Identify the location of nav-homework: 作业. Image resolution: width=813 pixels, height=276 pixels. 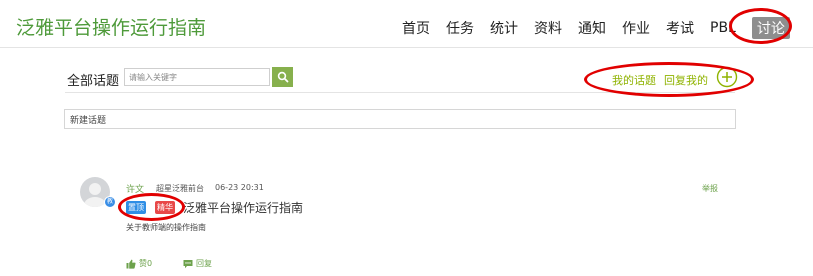
(636, 28).